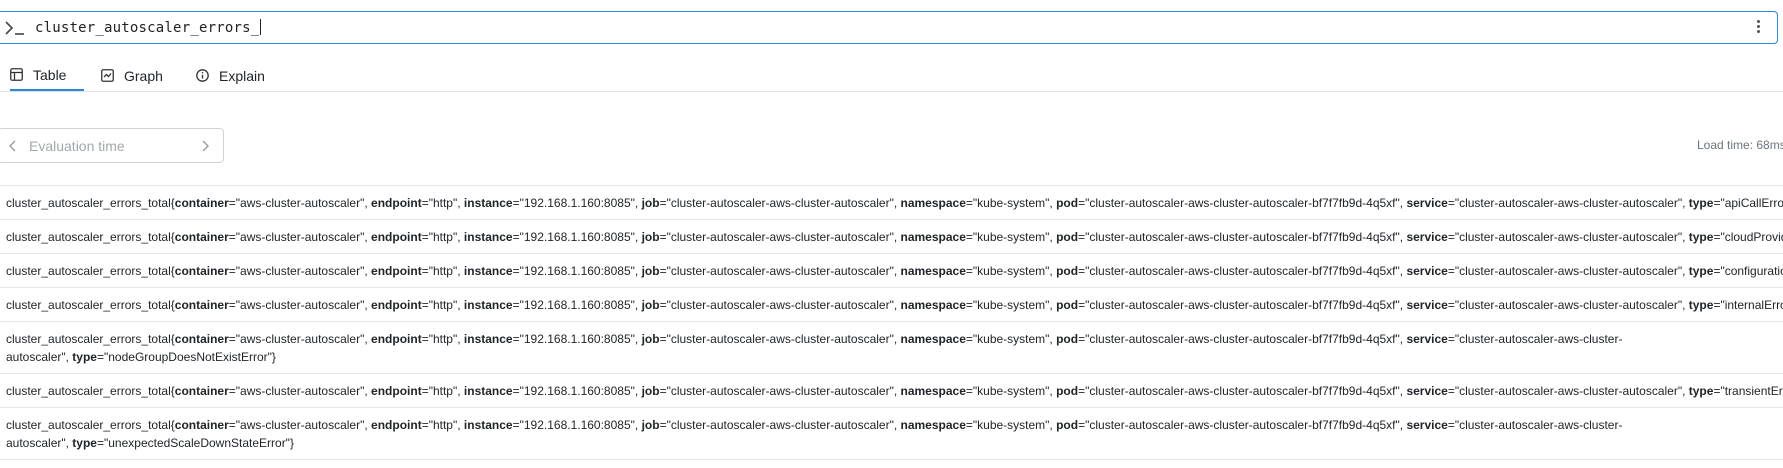 The width and height of the screenshot is (1783, 468). What do you see at coordinates (193, 443) in the screenshot?
I see `label-value: ="unexpectedScaleDownStateError"` at bounding box center [193, 443].